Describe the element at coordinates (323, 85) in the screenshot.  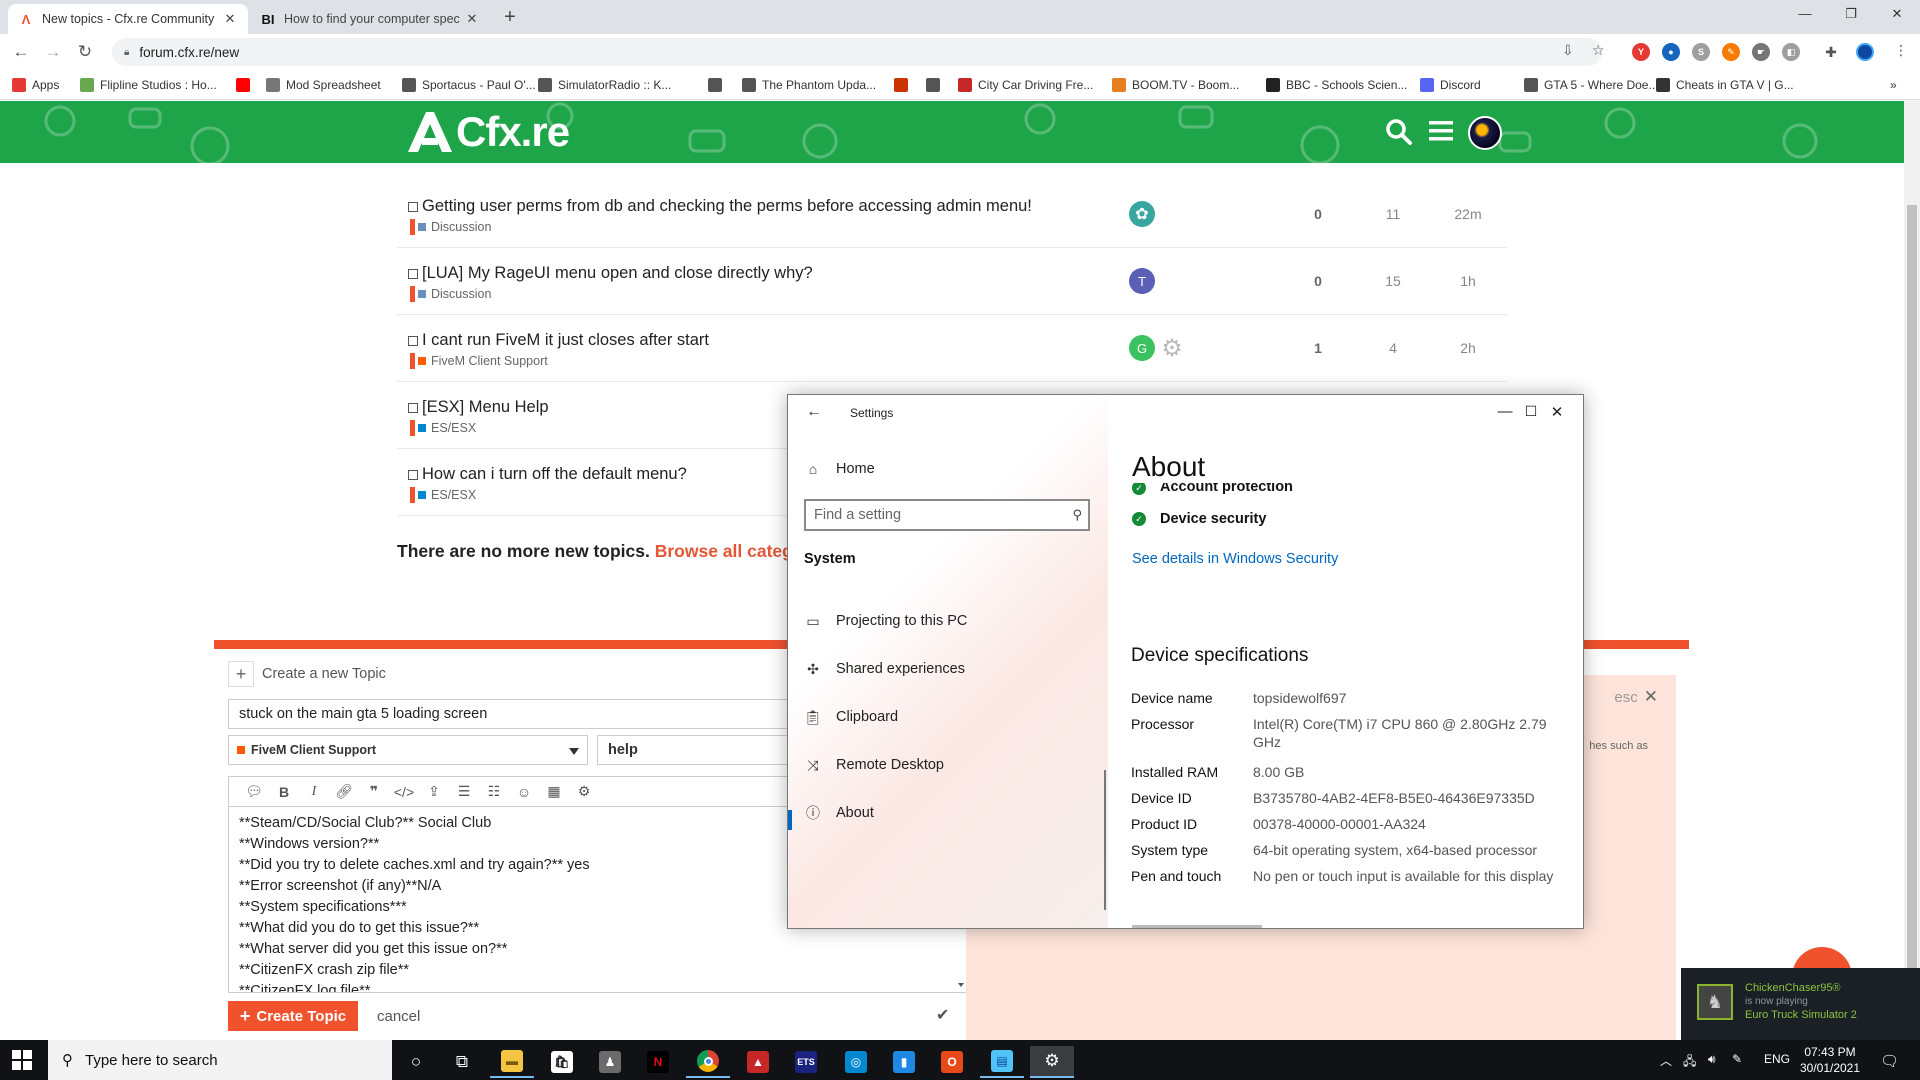
I see `bookmark-item: Mod Spreadsheet` at that location.